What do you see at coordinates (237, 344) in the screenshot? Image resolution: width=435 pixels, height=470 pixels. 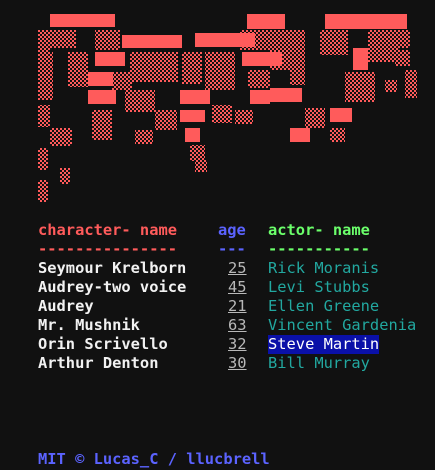 I see `age-cell: 32` at bounding box center [237, 344].